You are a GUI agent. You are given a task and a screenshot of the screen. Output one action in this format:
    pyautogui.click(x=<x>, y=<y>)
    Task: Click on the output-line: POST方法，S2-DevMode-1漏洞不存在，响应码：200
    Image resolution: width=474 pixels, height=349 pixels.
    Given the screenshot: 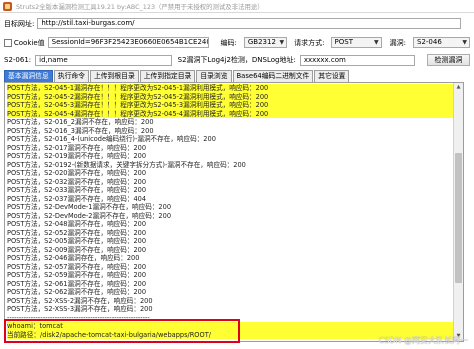 What is the action you would take?
    pyautogui.click(x=89, y=207)
    